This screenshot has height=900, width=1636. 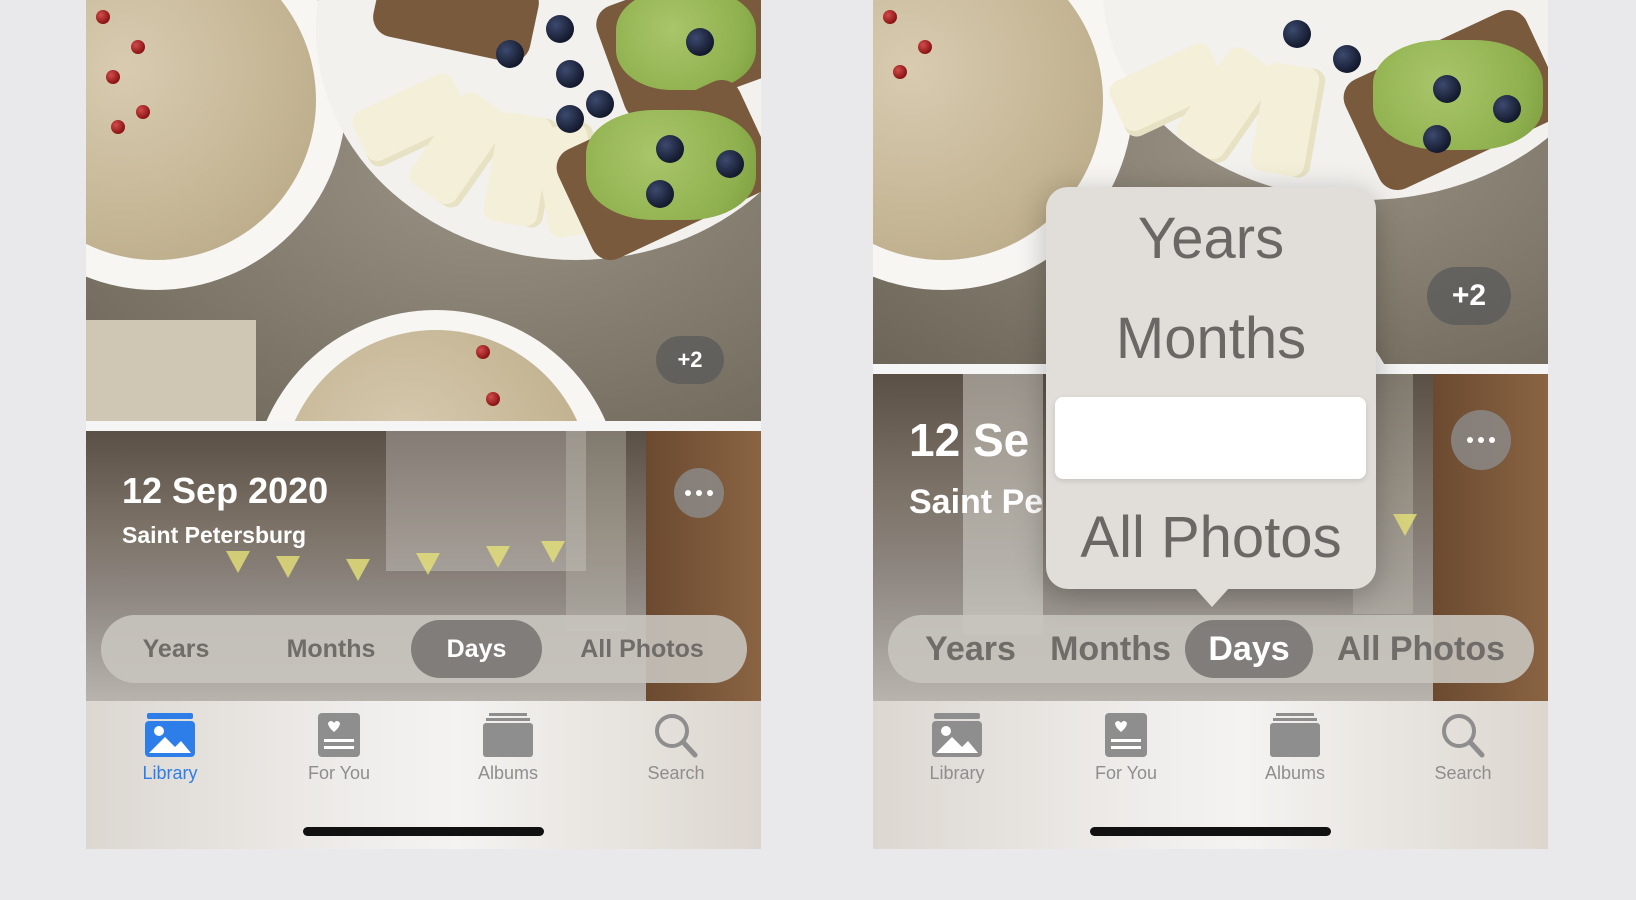 What do you see at coordinates (1211, 238) in the screenshot?
I see `popover-item-years: Years` at bounding box center [1211, 238].